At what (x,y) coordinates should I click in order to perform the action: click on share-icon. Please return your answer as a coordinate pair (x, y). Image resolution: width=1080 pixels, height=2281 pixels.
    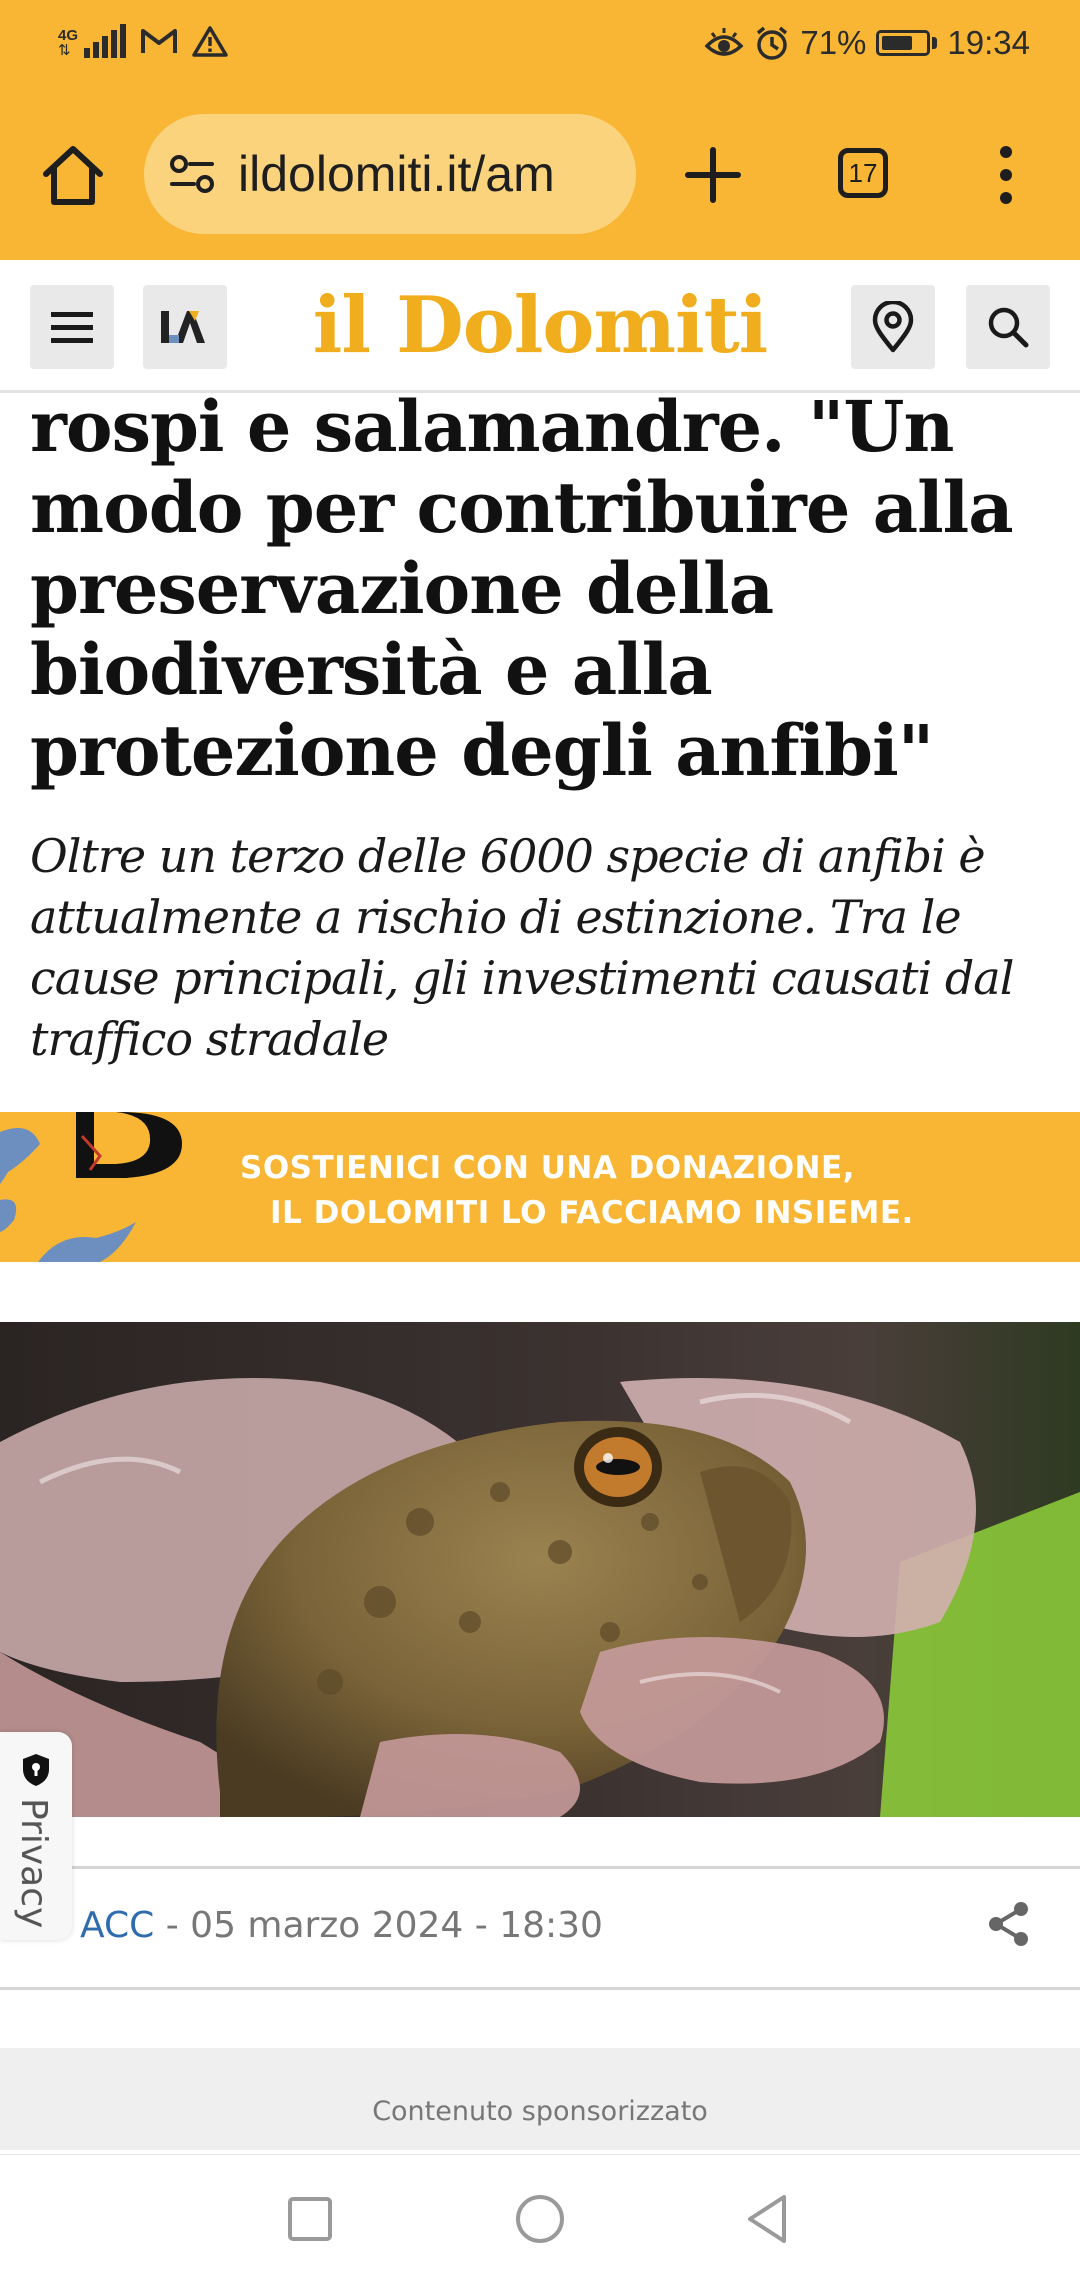
    Looking at the image, I should click on (1009, 1924).